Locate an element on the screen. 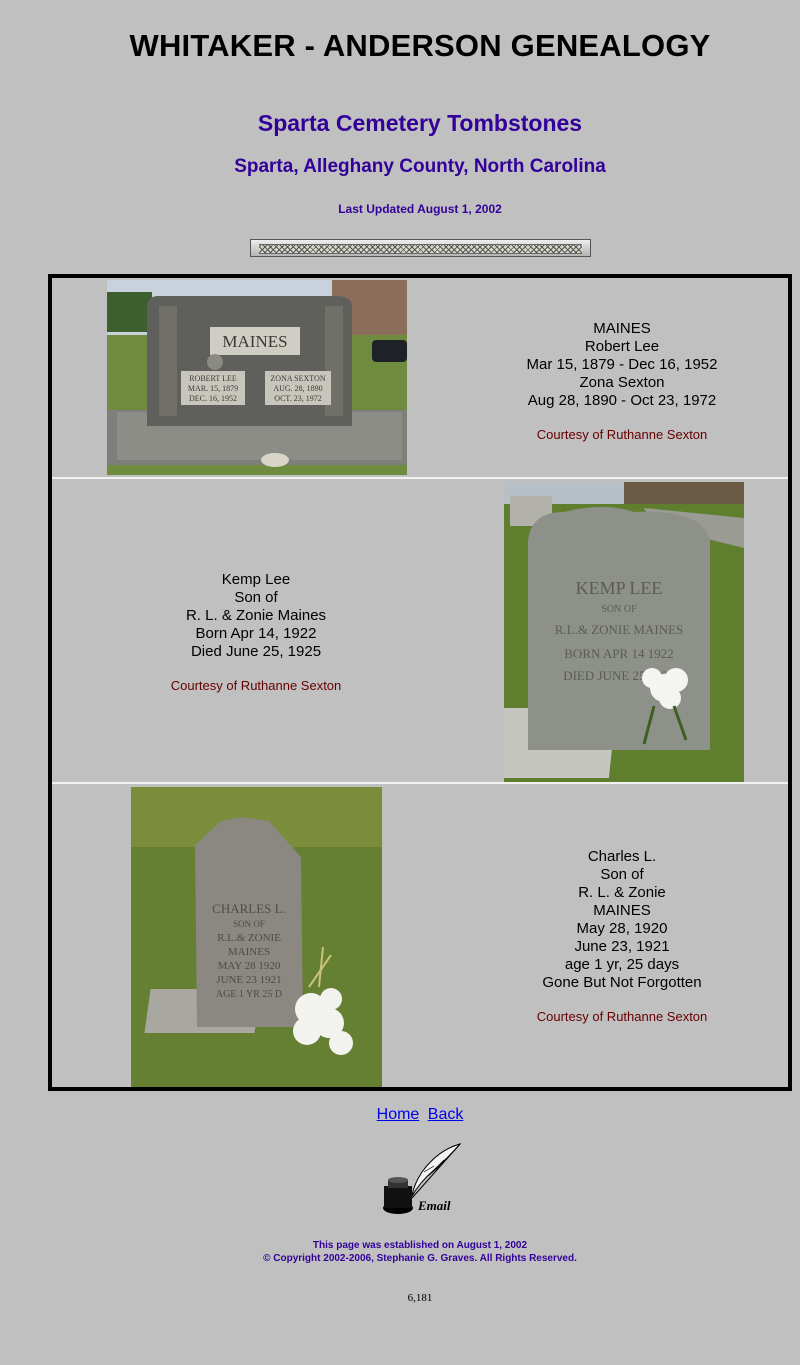  entry-line: Charles L. is located at coordinates (622, 856).